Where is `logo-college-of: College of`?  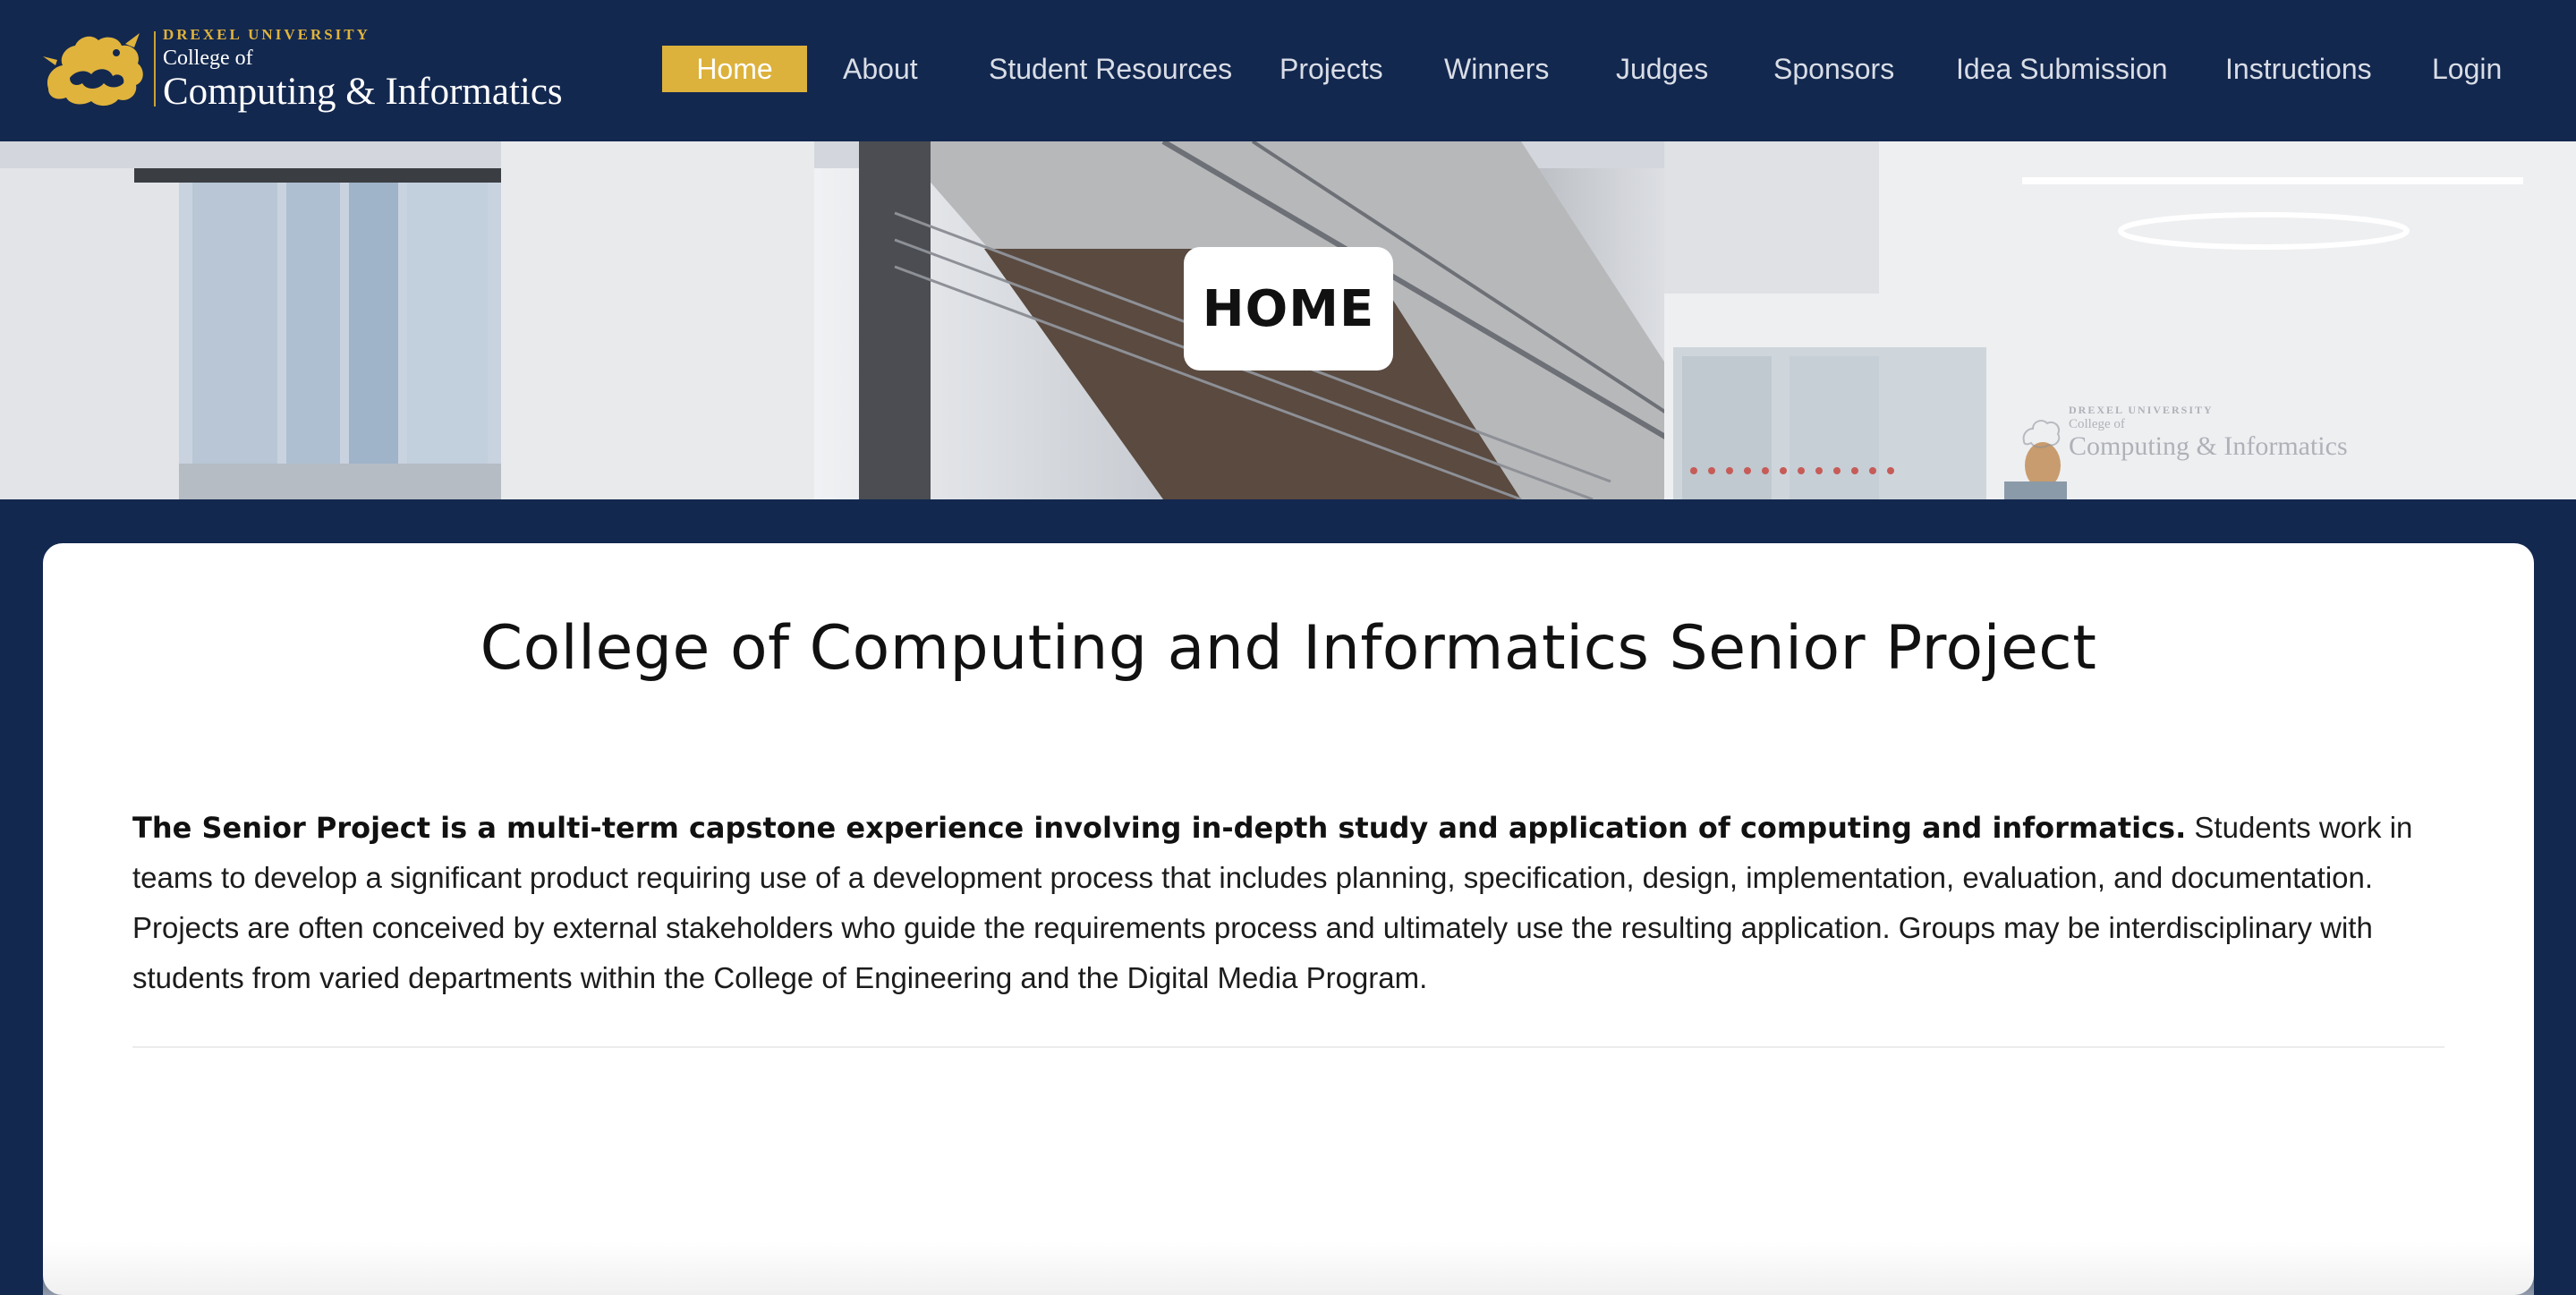 logo-college-of: College of is located at coordinates (208, 58).